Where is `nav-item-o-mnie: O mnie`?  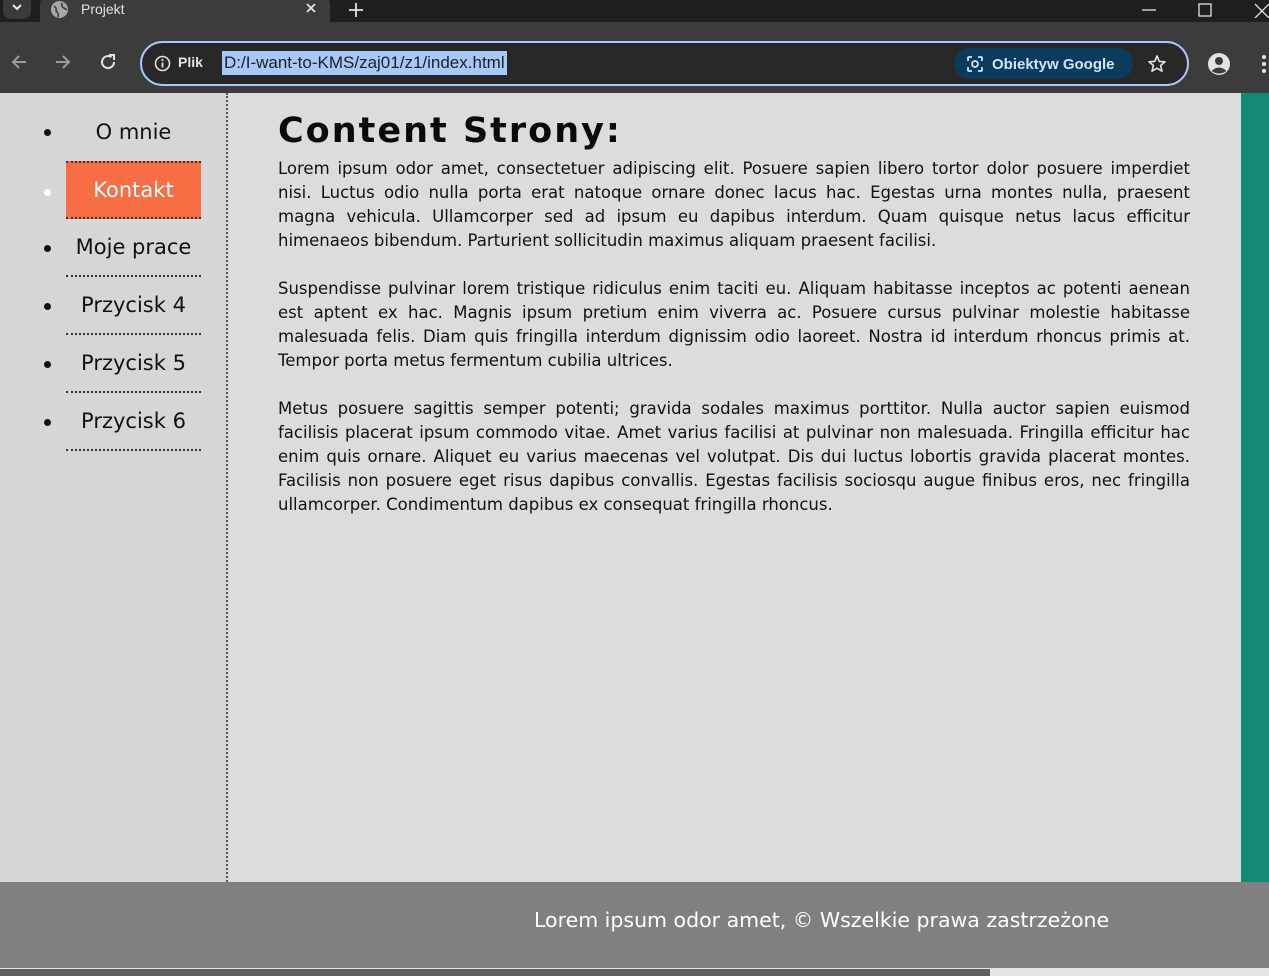
nav-item-o-mnie: O mnie is located at coordinates (122, 132).